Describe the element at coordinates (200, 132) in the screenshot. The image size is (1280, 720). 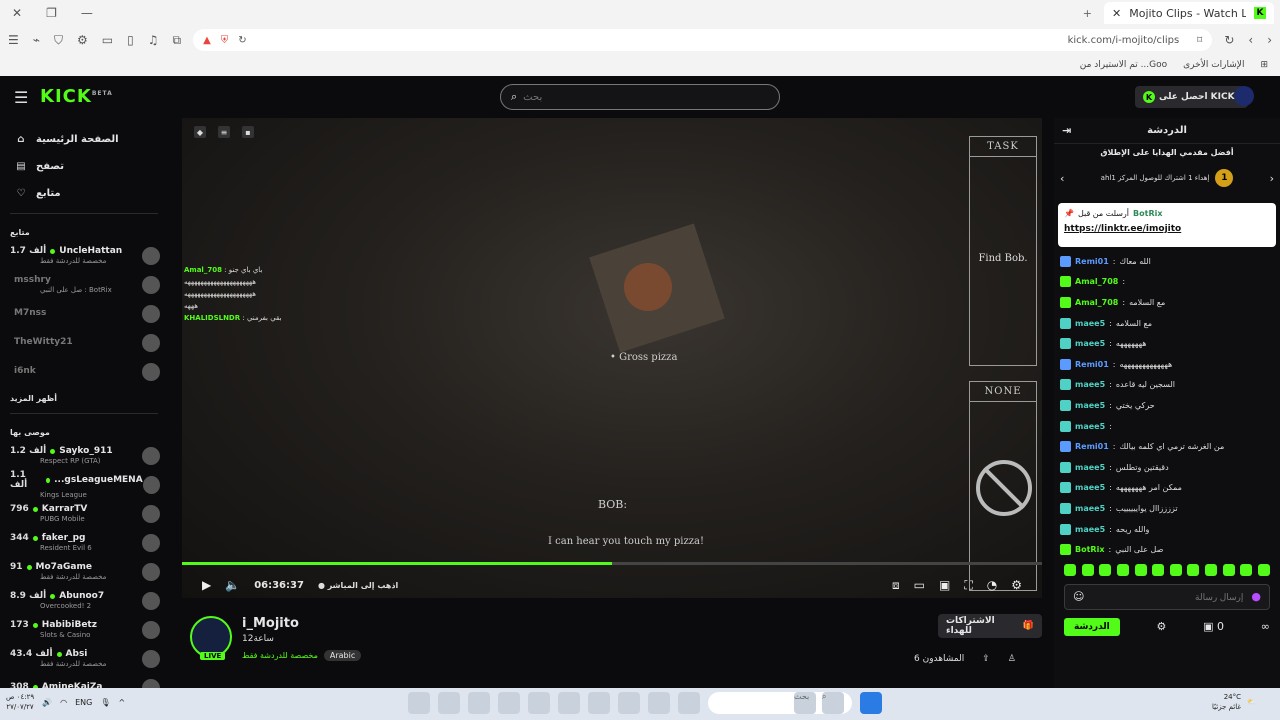
I see `kick-small-icon: ◆` at that location.